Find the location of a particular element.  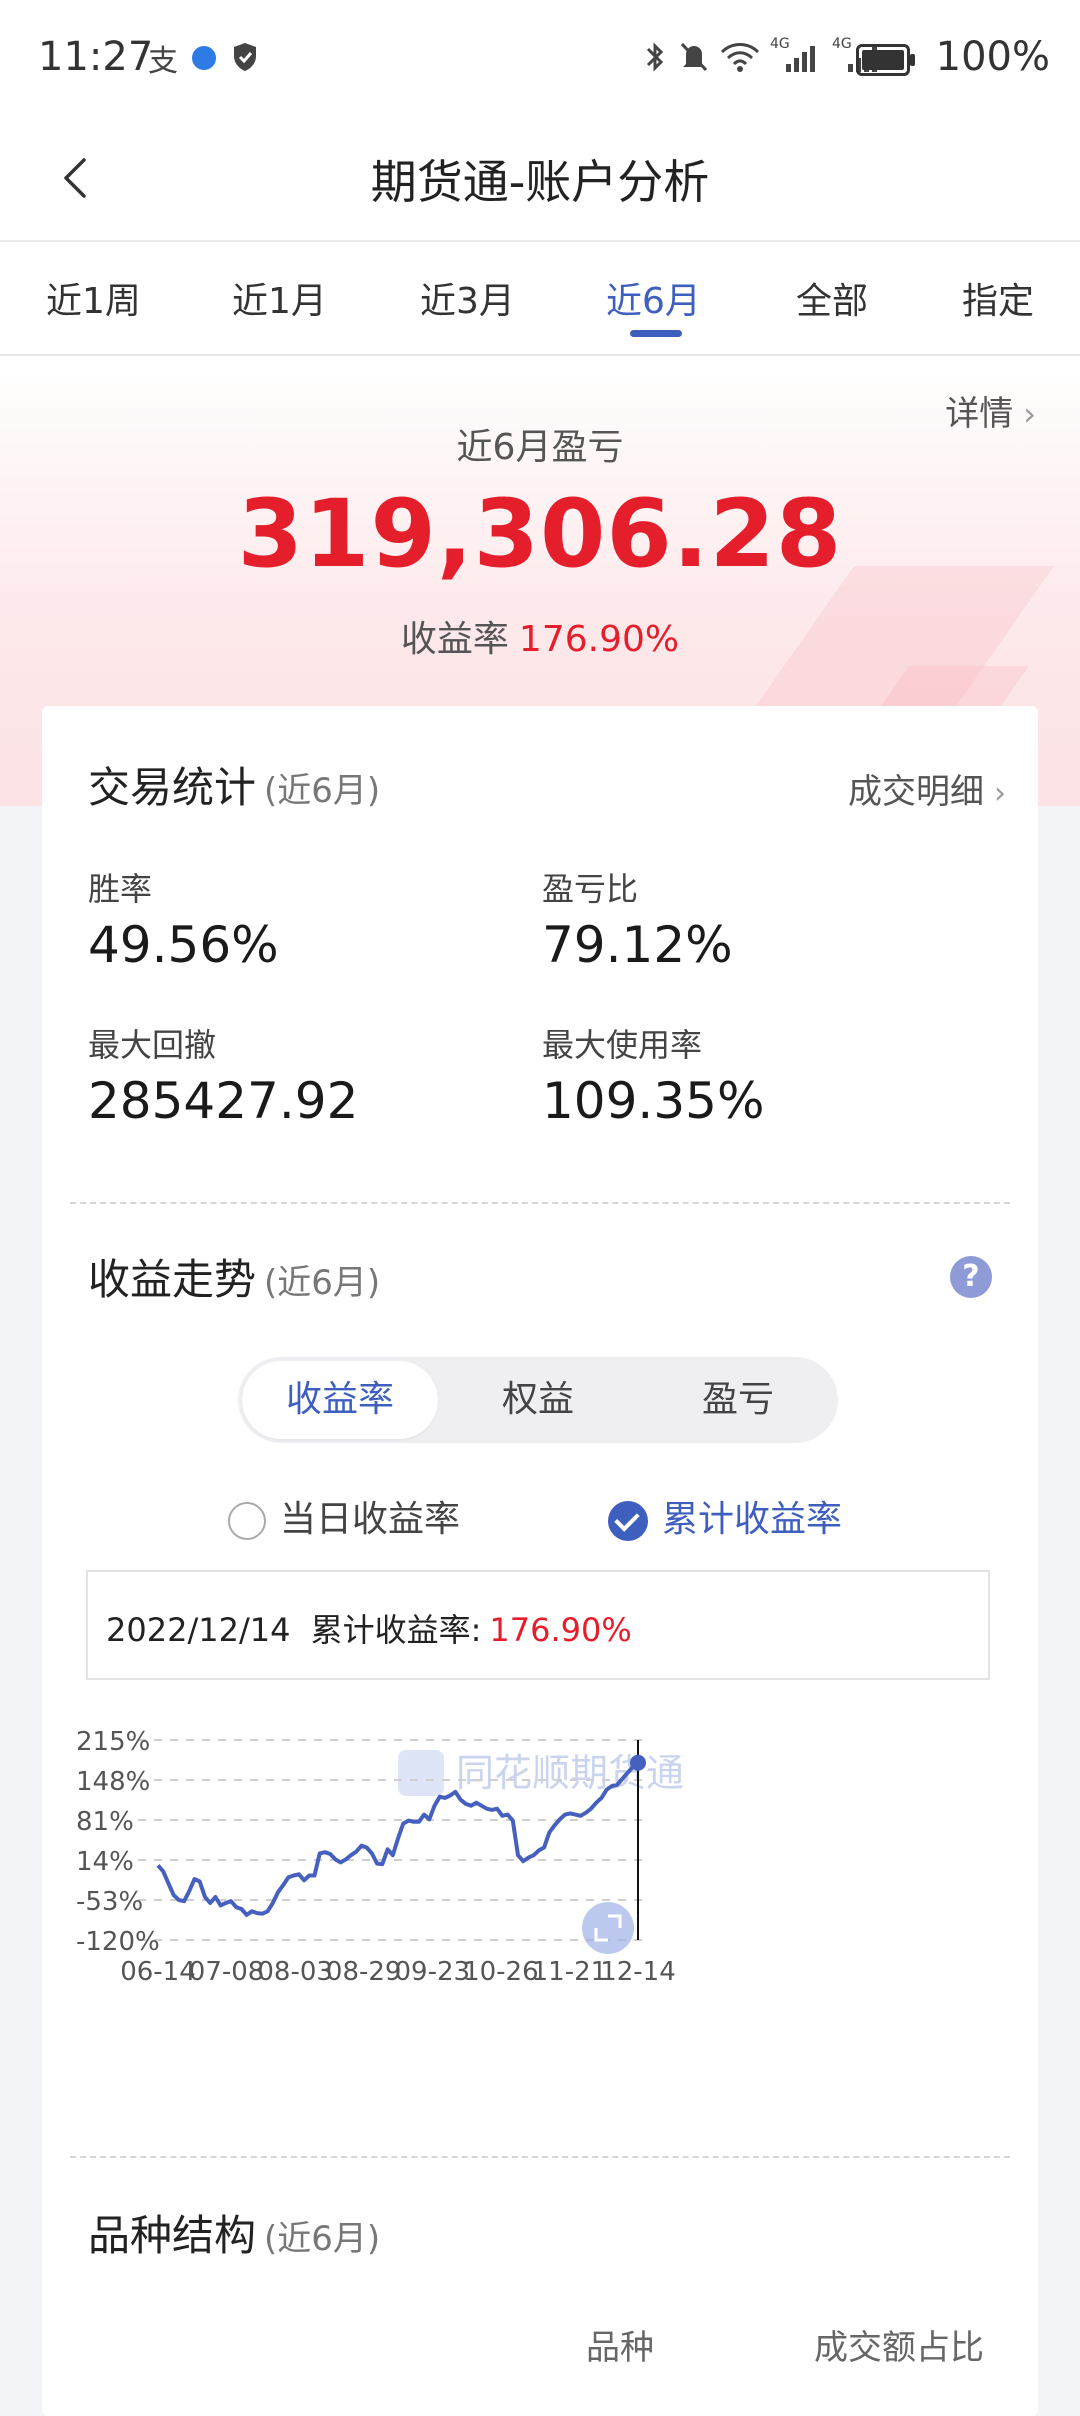

col-share: 成交额占比 is located at coordinates (899, 2348).